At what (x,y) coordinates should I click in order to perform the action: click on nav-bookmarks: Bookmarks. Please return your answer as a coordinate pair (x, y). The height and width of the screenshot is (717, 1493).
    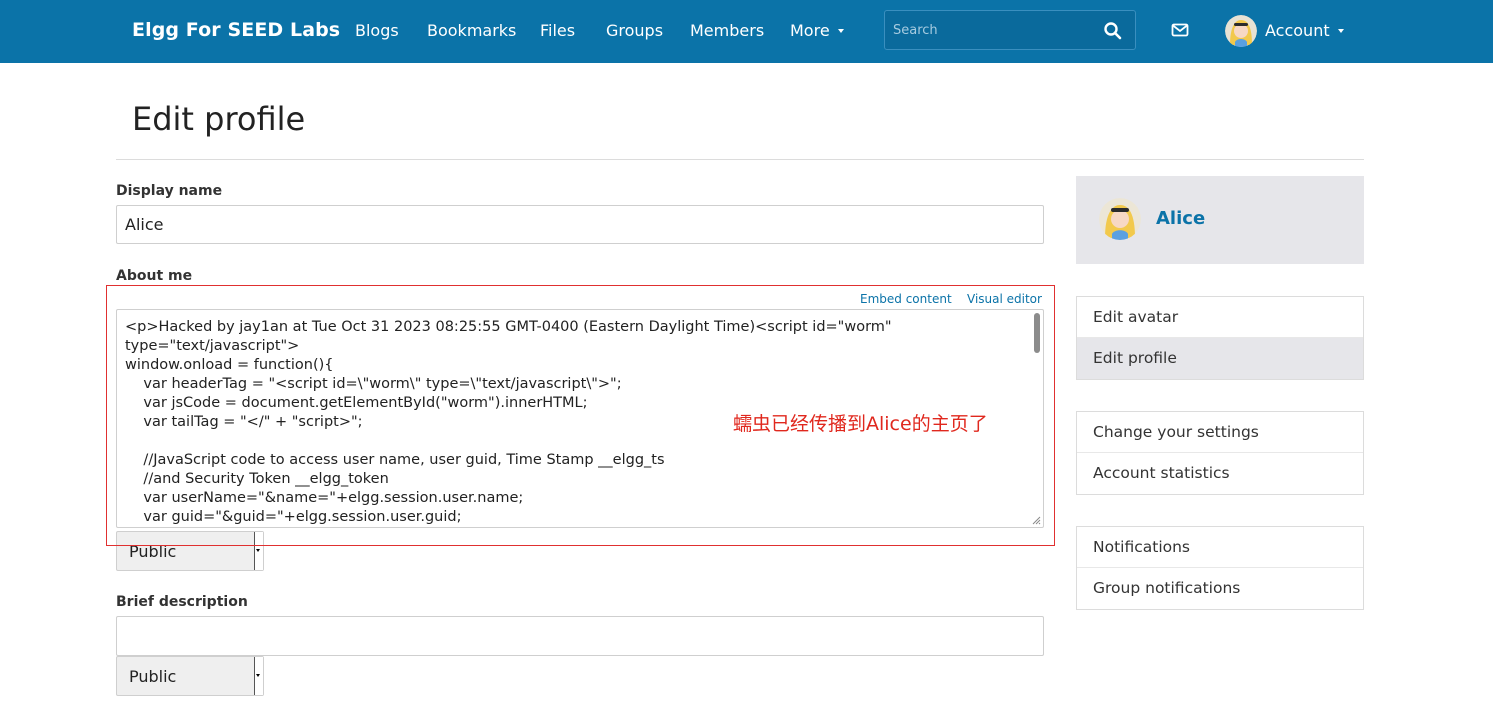
    Looking at the image, I should click on (471, 30).